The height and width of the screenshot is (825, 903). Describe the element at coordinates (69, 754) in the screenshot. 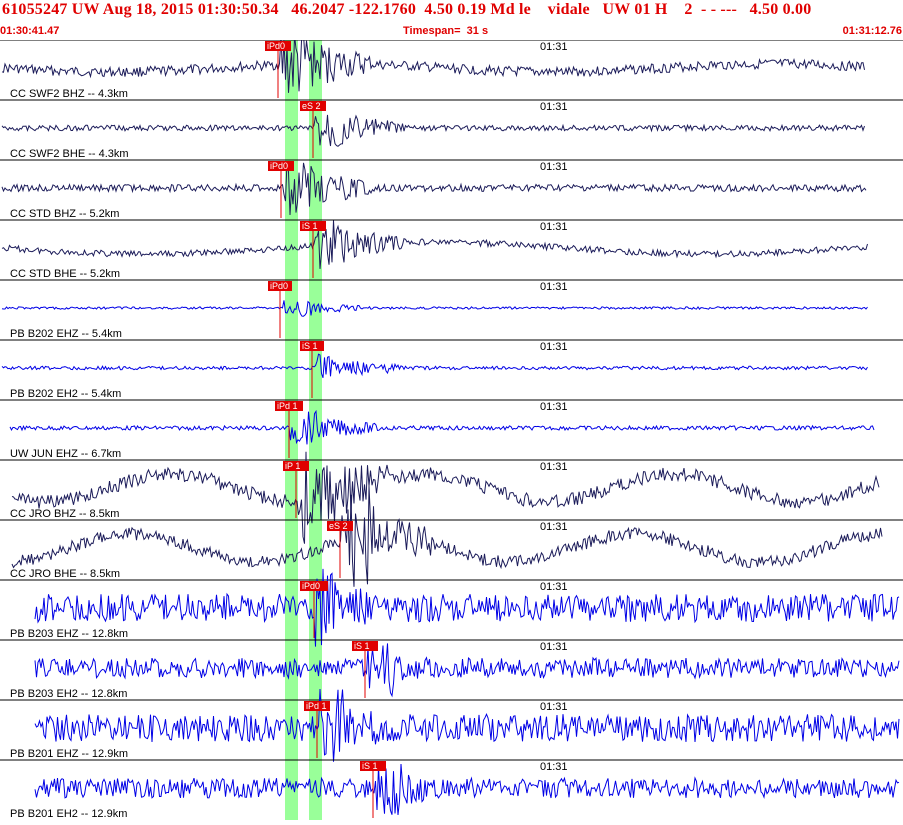

I see `station-label: PB B201 EHZ -- 12.9km` at that location.